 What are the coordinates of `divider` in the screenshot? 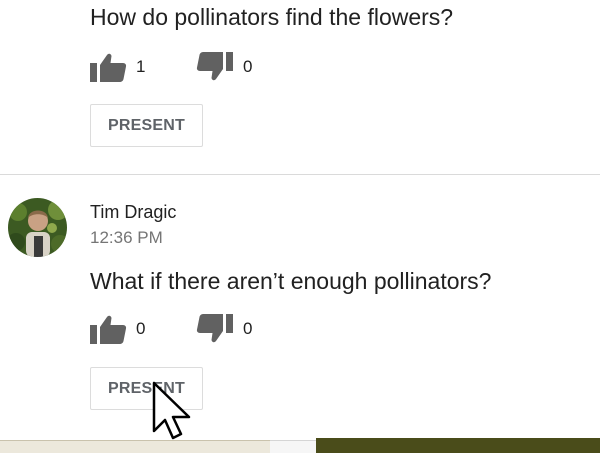 It's located at (300, 174).